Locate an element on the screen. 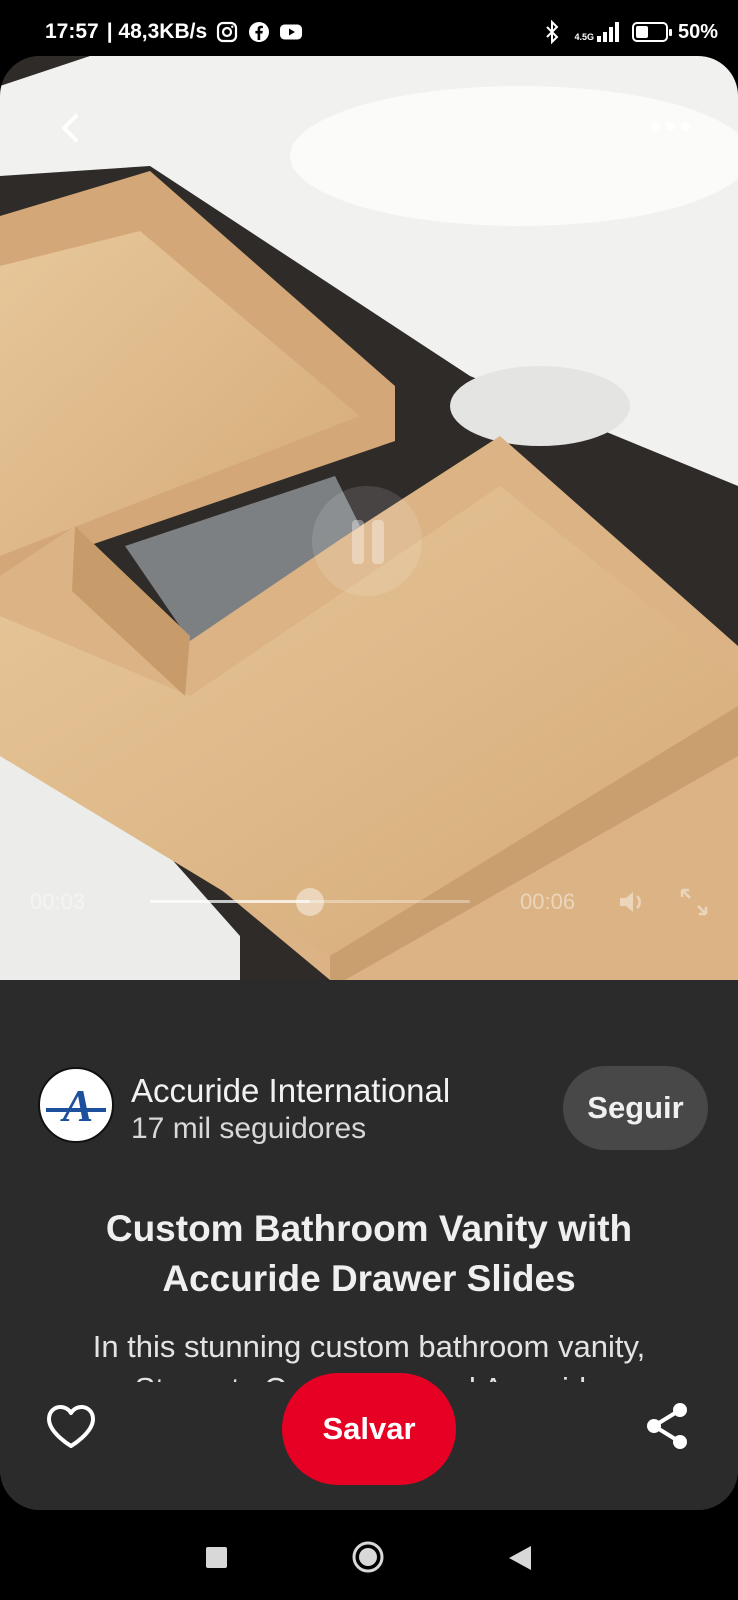 The height and width of the screenshot is (1600, 738). bluetooth-icon is located at coordinates (552, 32).